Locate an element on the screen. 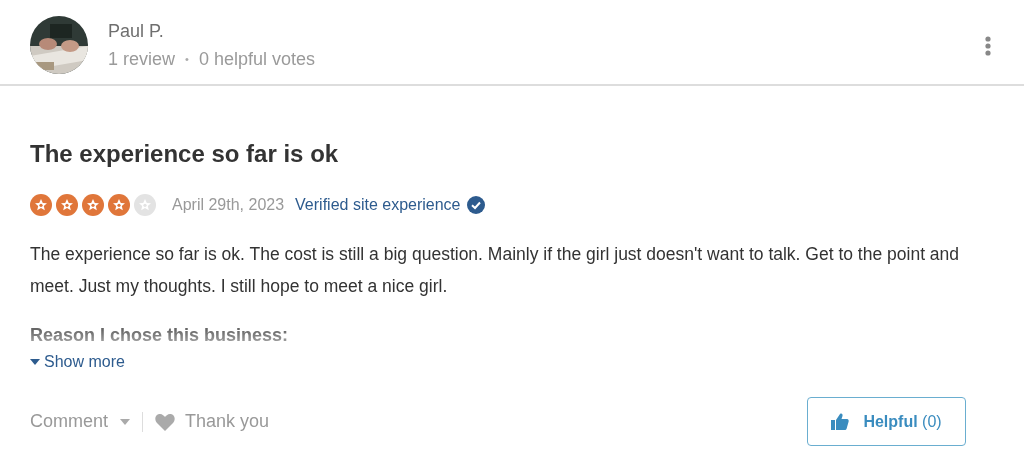  review-date: April 29th, 2023 is located at coordinates (228, 205).